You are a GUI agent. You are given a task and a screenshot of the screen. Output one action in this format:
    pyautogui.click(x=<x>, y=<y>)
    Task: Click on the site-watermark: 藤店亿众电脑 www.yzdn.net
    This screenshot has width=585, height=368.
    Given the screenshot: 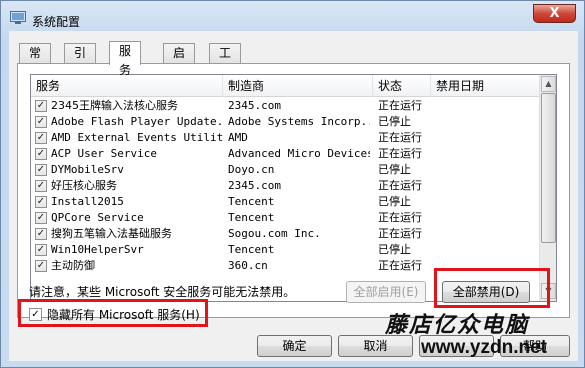 What is the action you would take?
    pyautogui.click(x=482, y=336)
    